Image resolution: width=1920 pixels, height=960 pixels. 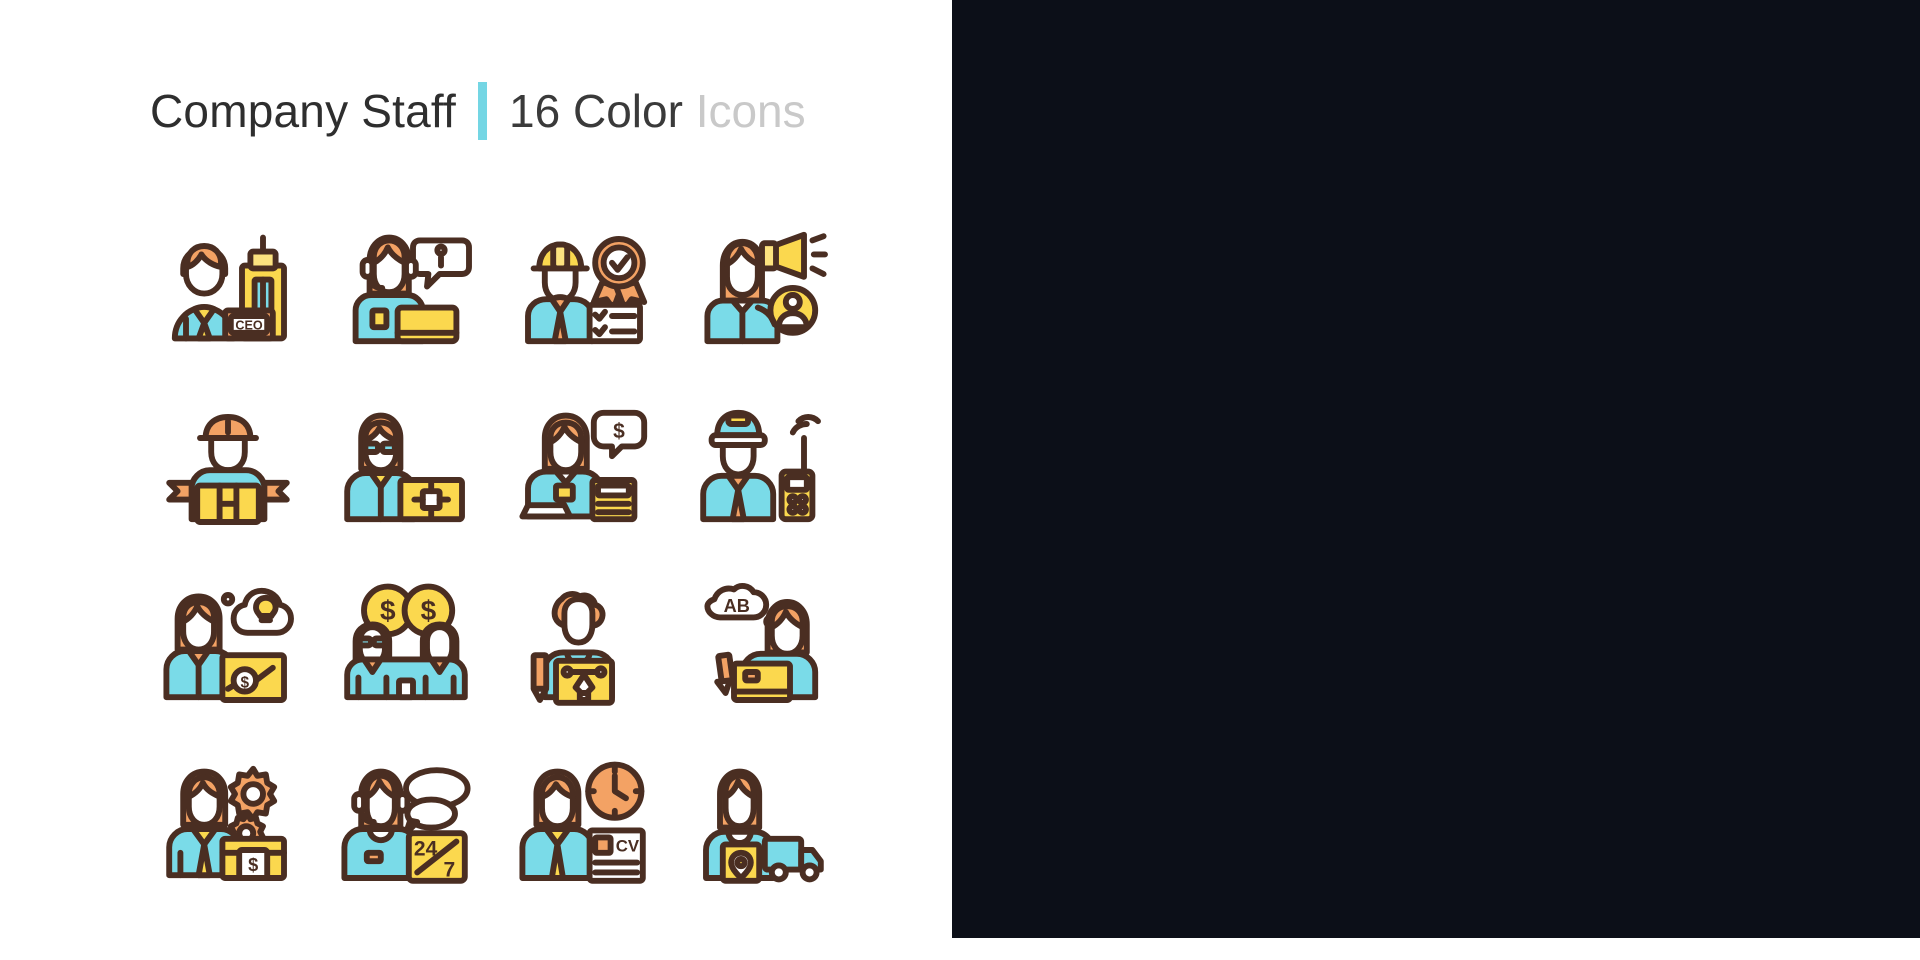 I want to click on investor-coin-label-1: $, so click(x=388, y=610).